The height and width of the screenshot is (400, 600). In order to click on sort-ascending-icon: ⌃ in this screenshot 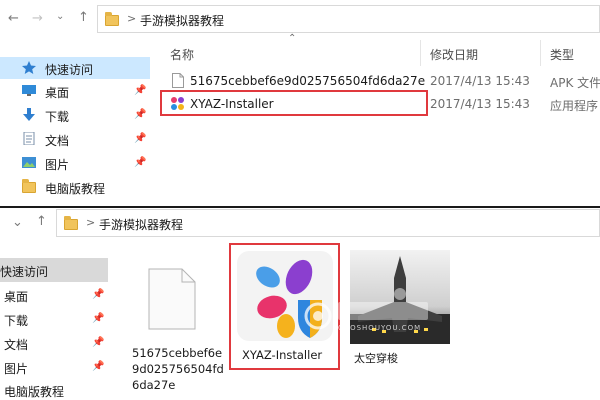, I will do `click(292, 38)`.